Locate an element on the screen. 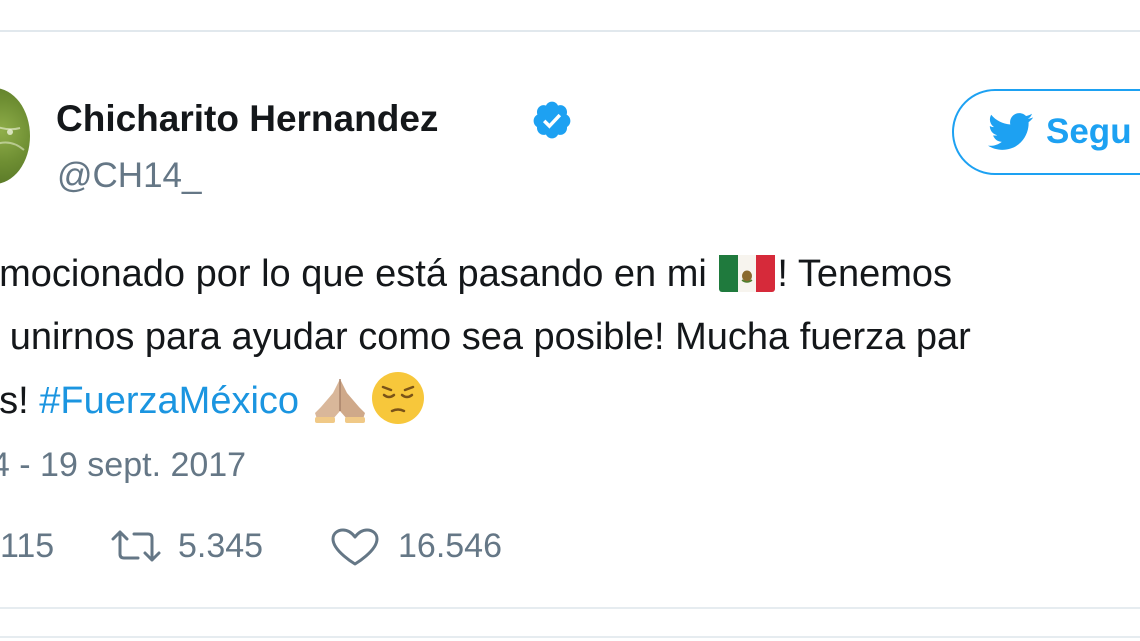  avatar is located at coordinates (15, 136).